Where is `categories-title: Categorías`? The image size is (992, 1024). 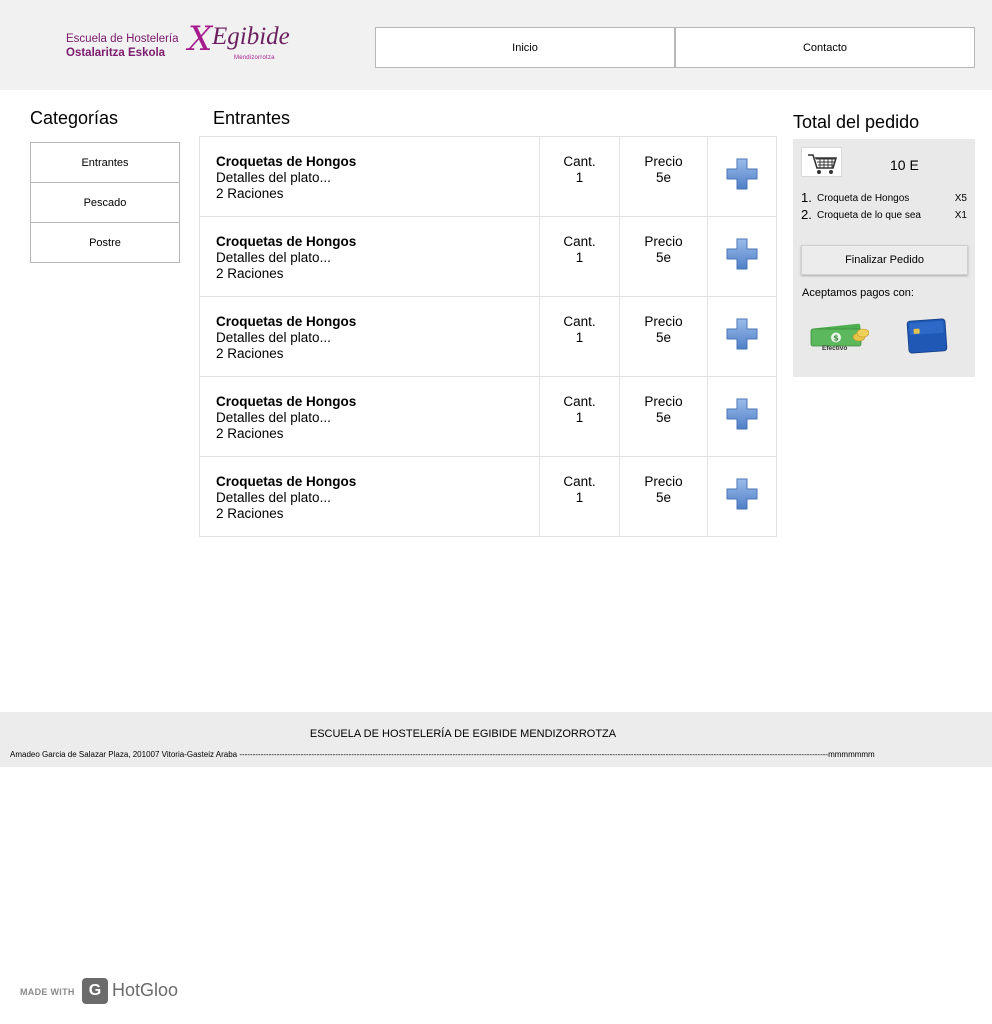 categories-title: Categorías is located at coordinates (74, 118).